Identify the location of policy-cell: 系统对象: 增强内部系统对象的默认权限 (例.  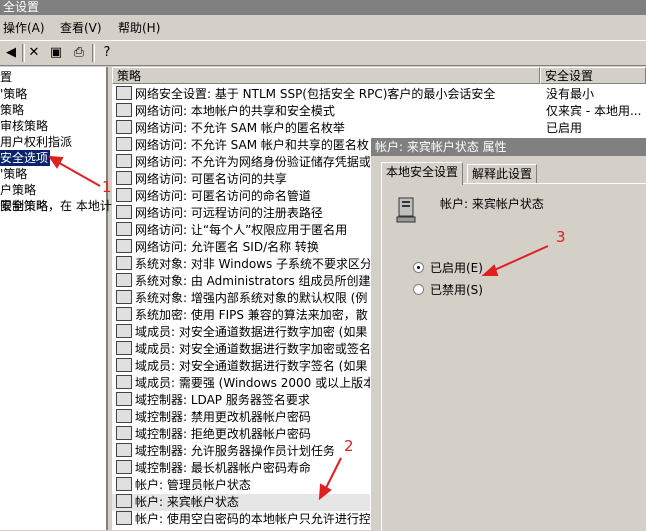
(241, 298).